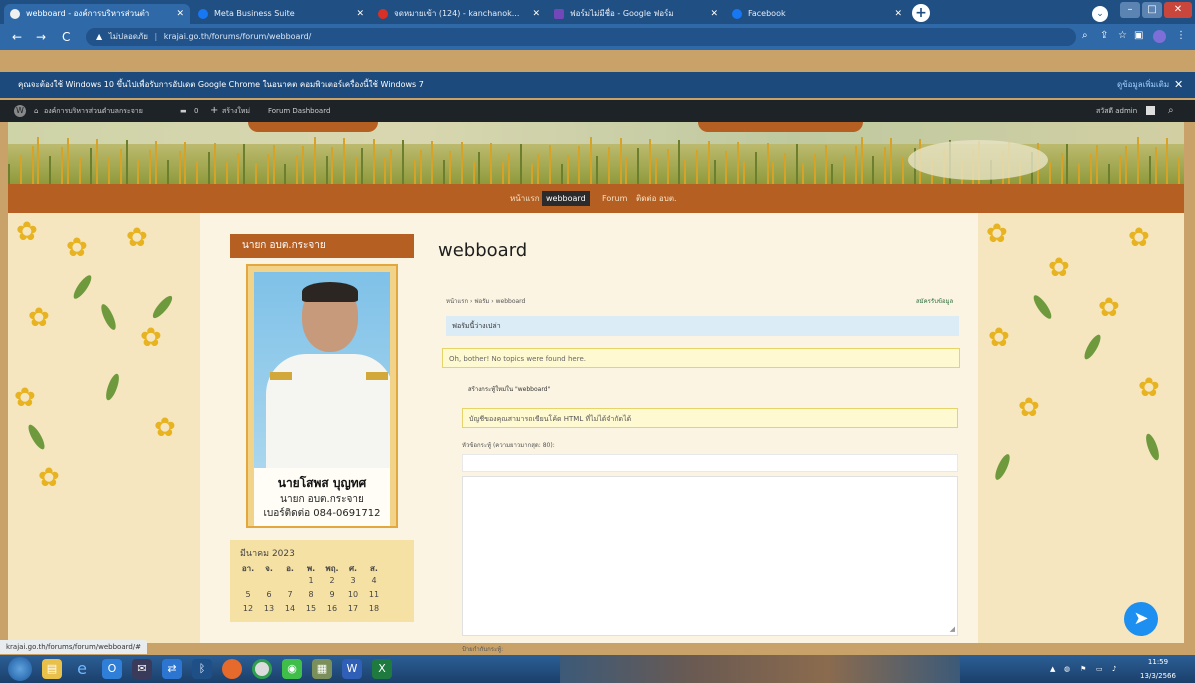 This screenshot has height=683, width=1195. What do you see at coordinates (1178, 85) in the screenshot?
I see `info-bar-close-button: ✕` at bounding box center [1178, 85].